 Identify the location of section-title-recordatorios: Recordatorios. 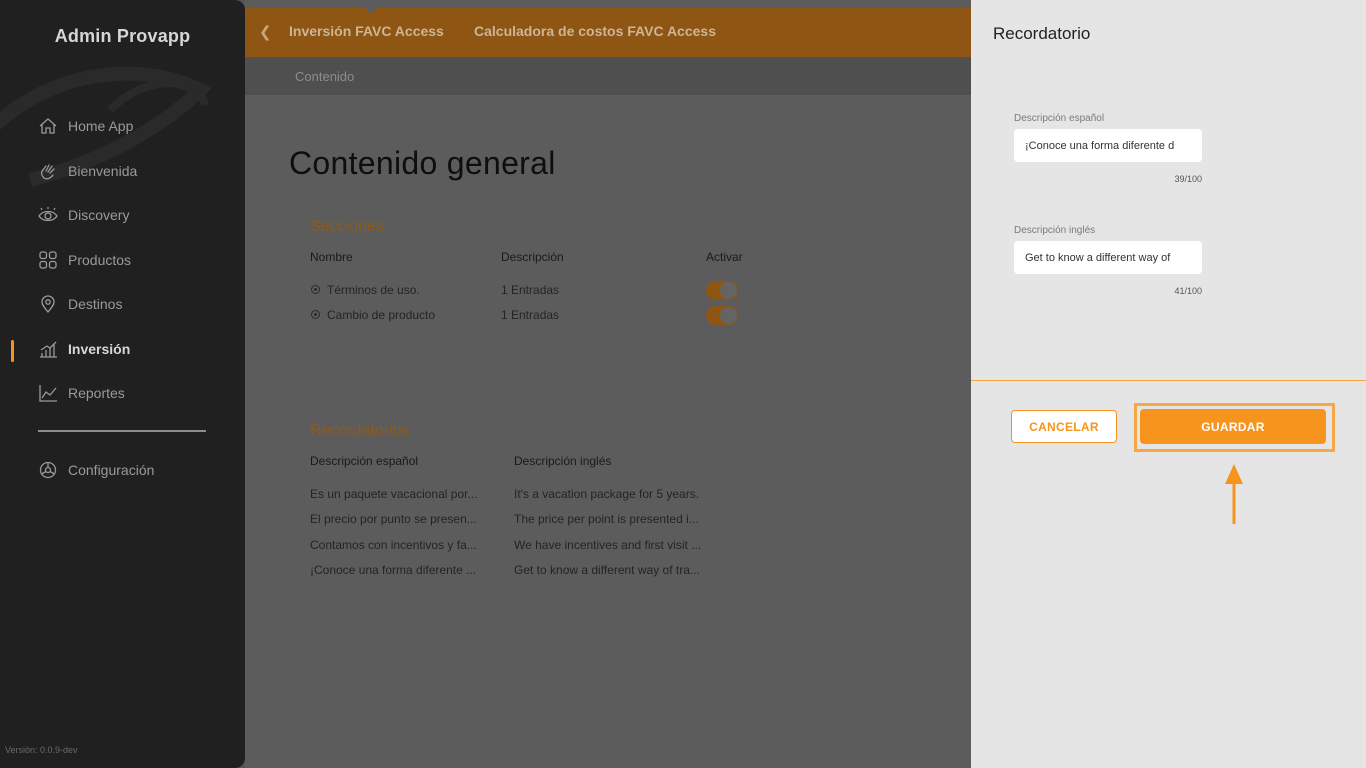
(360, 430).